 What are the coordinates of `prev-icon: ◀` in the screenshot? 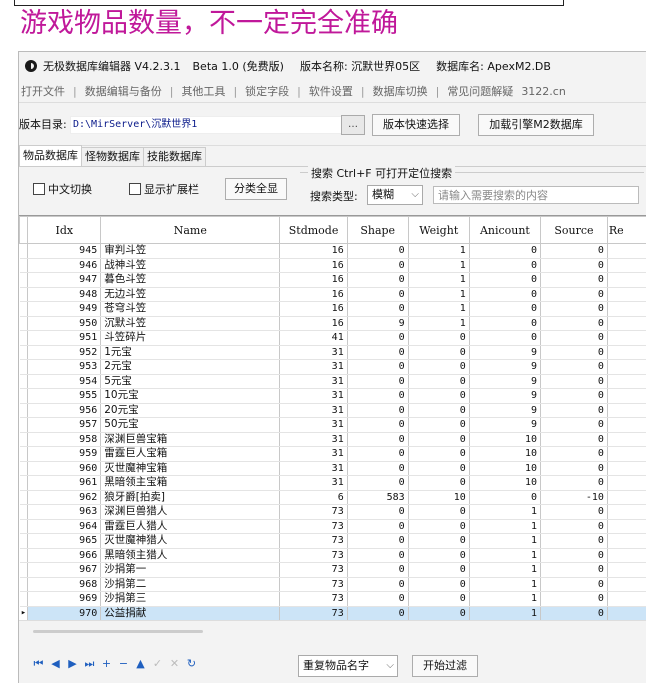 It's located at (55, 664).